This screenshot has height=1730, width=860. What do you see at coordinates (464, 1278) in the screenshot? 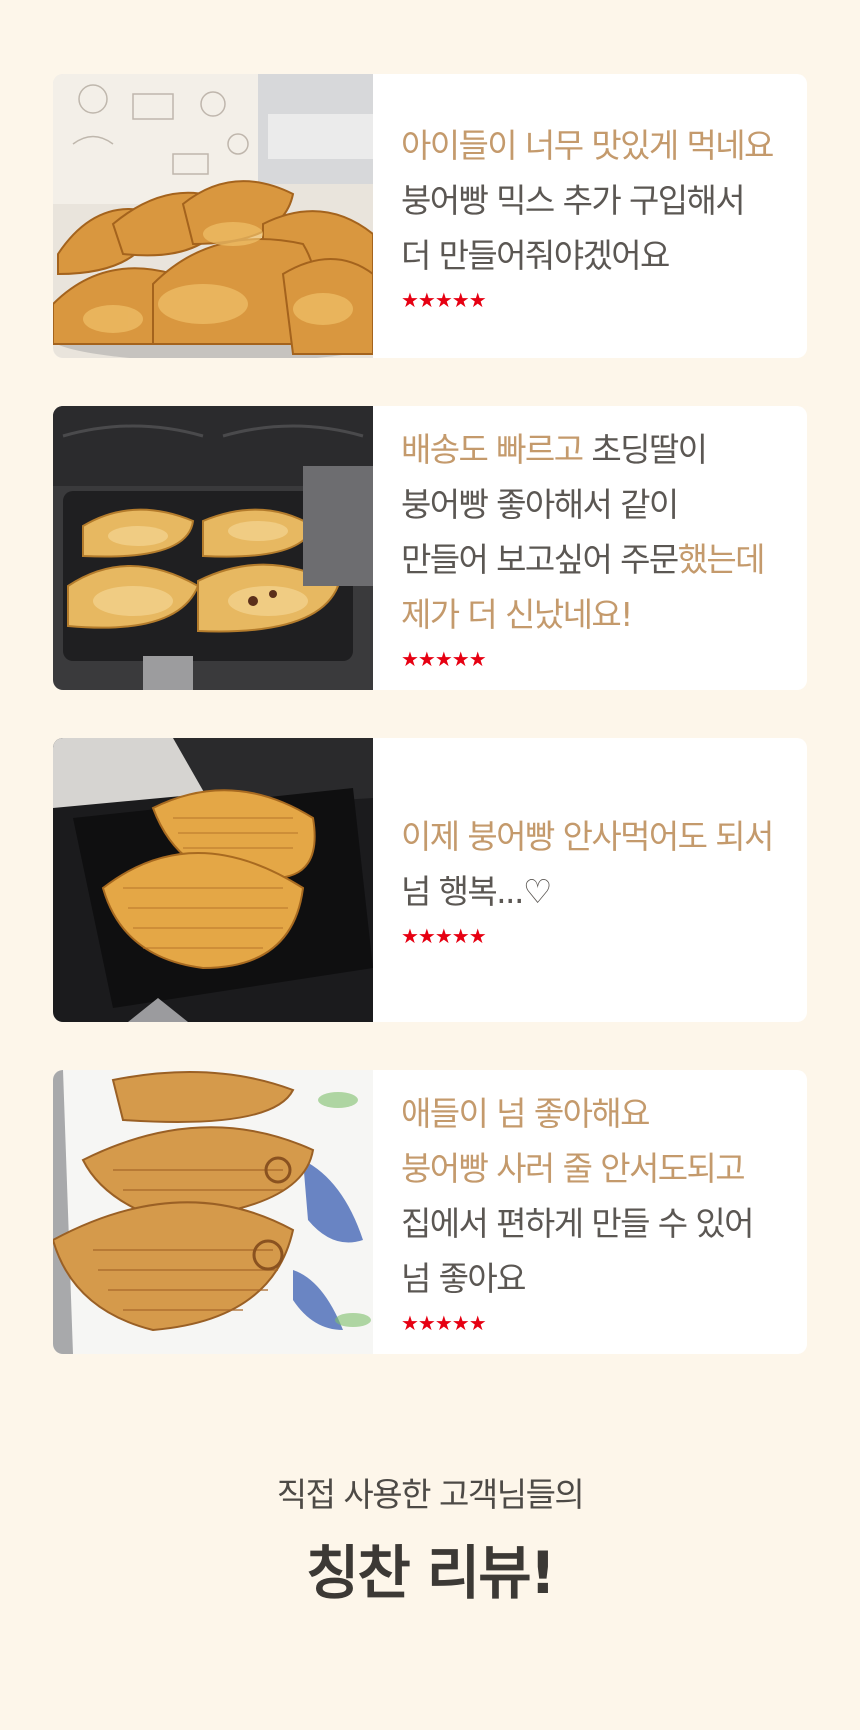
I see `review-plain-text: 넘 좋아요` at bounding box center [464, 1278].